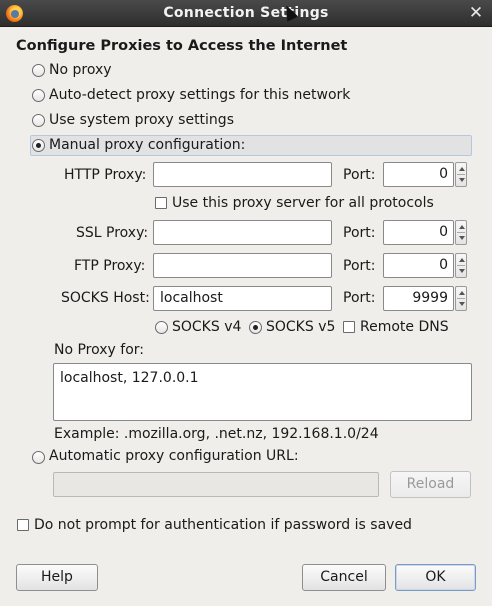  I want to click on ssl-port-stepper, so click(461, 232).